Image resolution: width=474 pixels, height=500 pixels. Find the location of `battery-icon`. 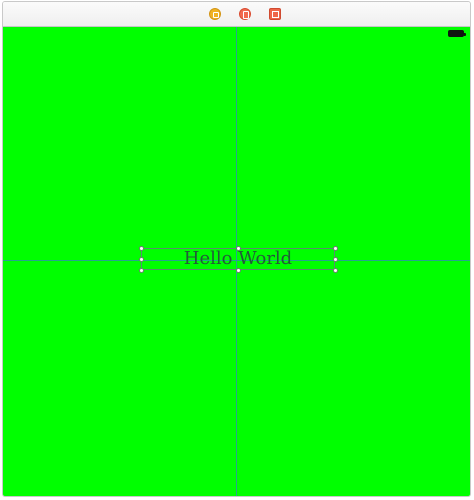

battery-icon is located at coordinates (457, 33).